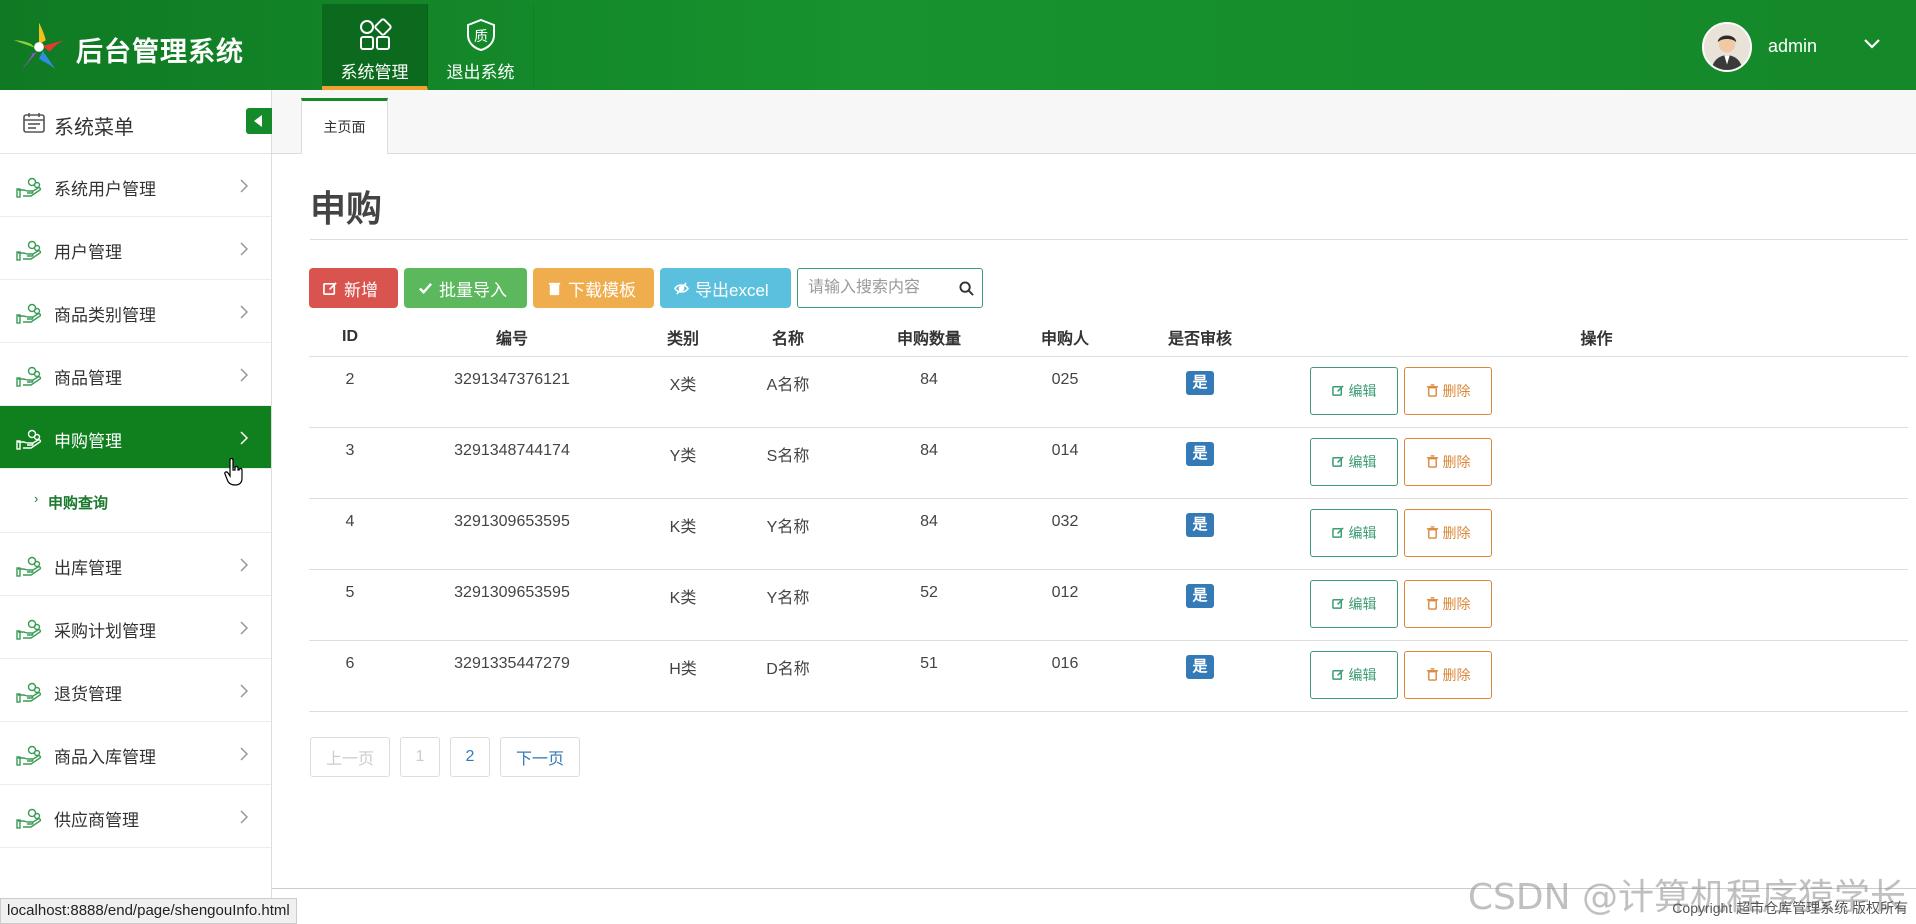  Describe the element at coordinates (881, 288) in the screenshot. I see `search-input` at that location.